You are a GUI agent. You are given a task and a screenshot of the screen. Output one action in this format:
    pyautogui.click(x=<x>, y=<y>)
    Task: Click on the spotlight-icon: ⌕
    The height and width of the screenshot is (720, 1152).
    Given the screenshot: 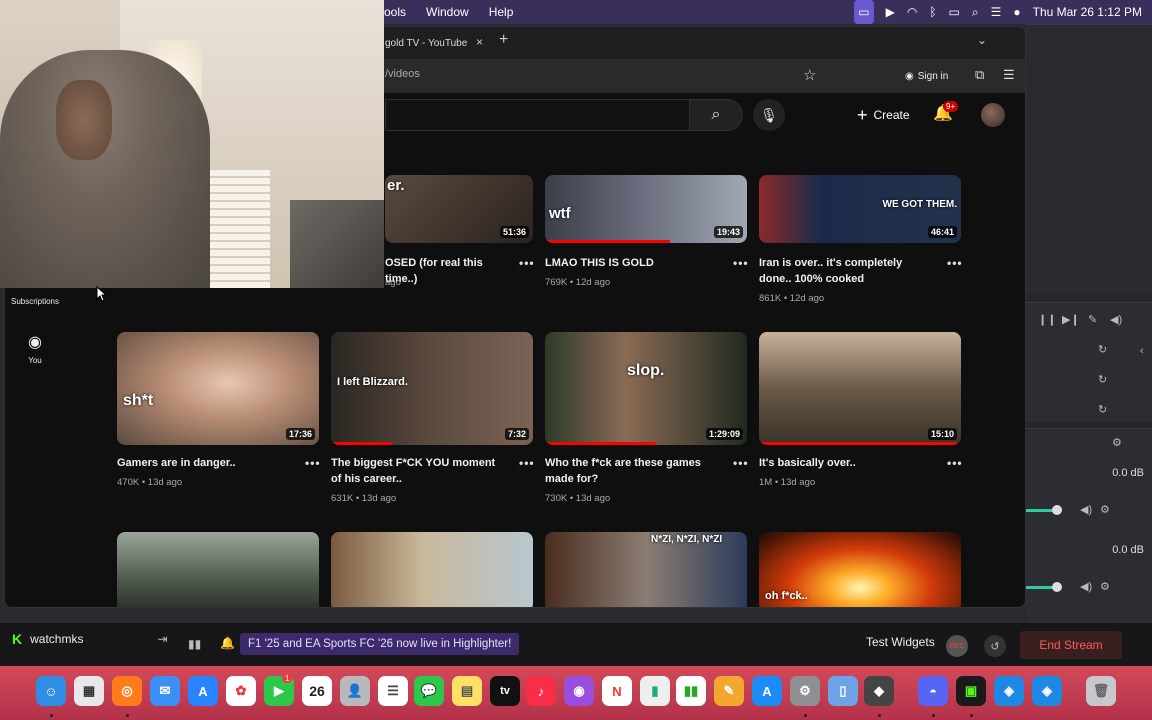 What is the action you would take?
    pyautogui.click(x=975, y=12)
    